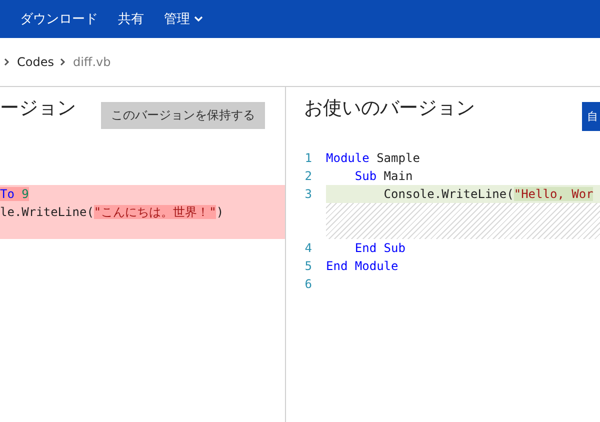 This screenshot has height=422, width=600. Describe the element at coordinates (373, 158) in the screenshot. I see `code-line: Module Sample` at that location.